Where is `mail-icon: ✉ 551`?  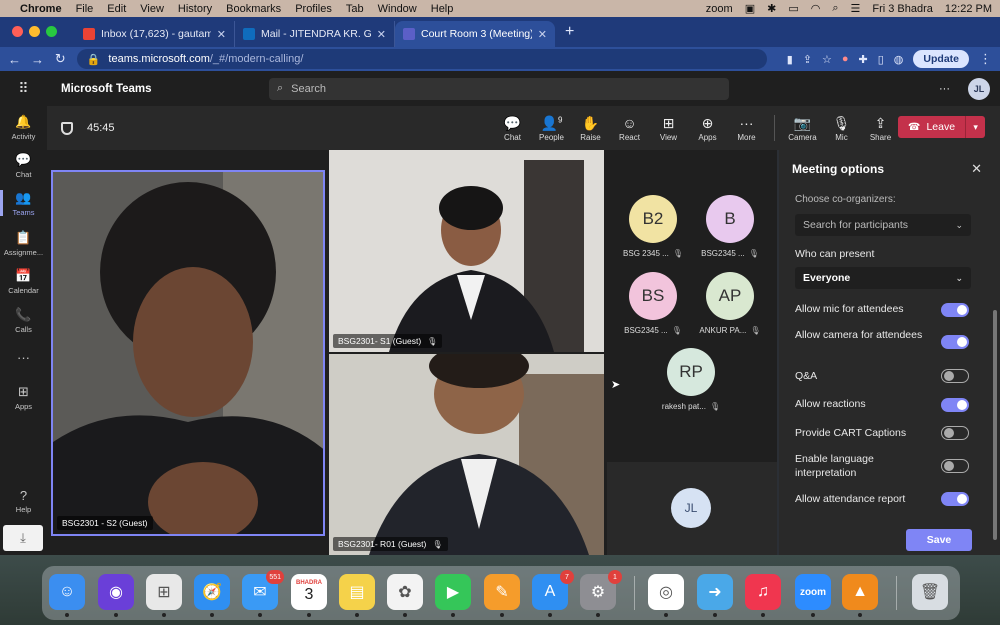 mail-icon: ✉ 551 is located at coordinates (263, 593).